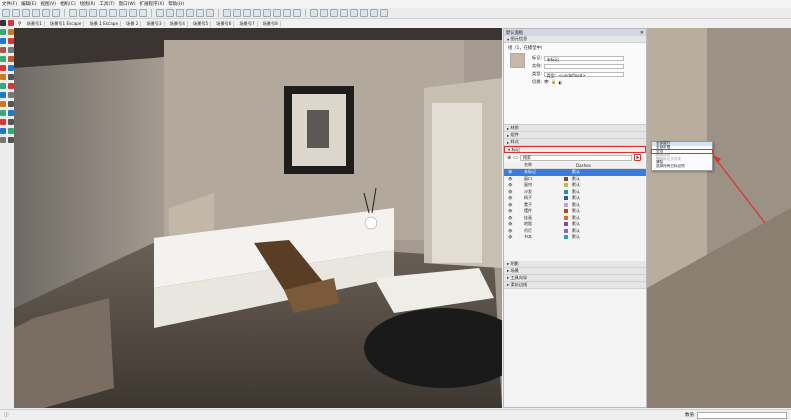 This screenshot has width=791, height=420. Describe the element at coordinates (152, 4) in the screenshot. I see `menu-item: 扩展程序(X)` at that location.